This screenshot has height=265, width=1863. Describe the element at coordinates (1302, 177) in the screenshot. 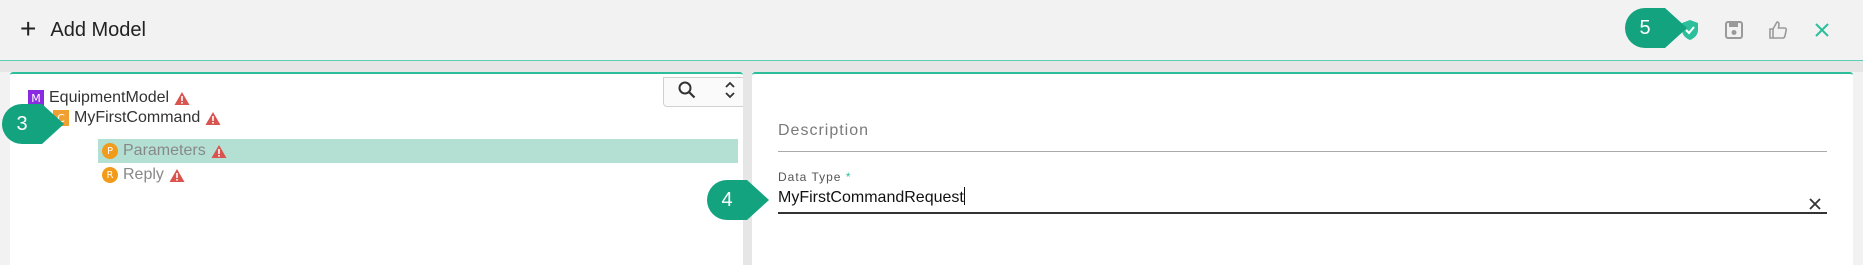

I see `data-type-label: Data Type *` at that location.